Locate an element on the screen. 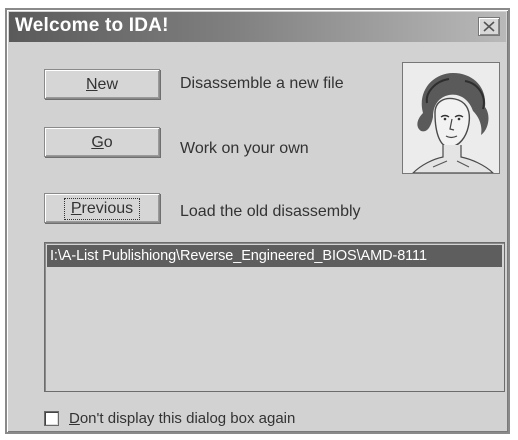 The width and height of the screenshot is (518, 440). dont-display-again-option: Don't display this dialog box again is located at coordinates (169, 418).